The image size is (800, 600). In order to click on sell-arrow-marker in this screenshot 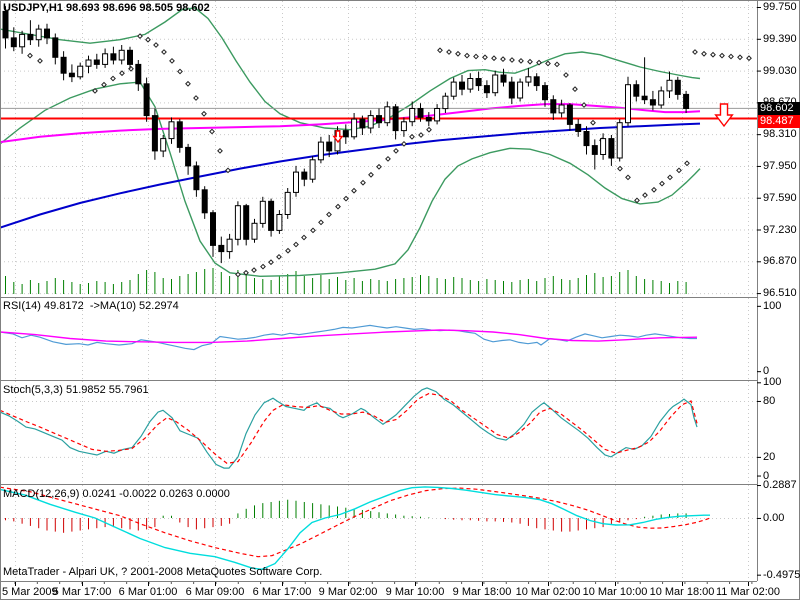, I will do `click(724, 115)`.